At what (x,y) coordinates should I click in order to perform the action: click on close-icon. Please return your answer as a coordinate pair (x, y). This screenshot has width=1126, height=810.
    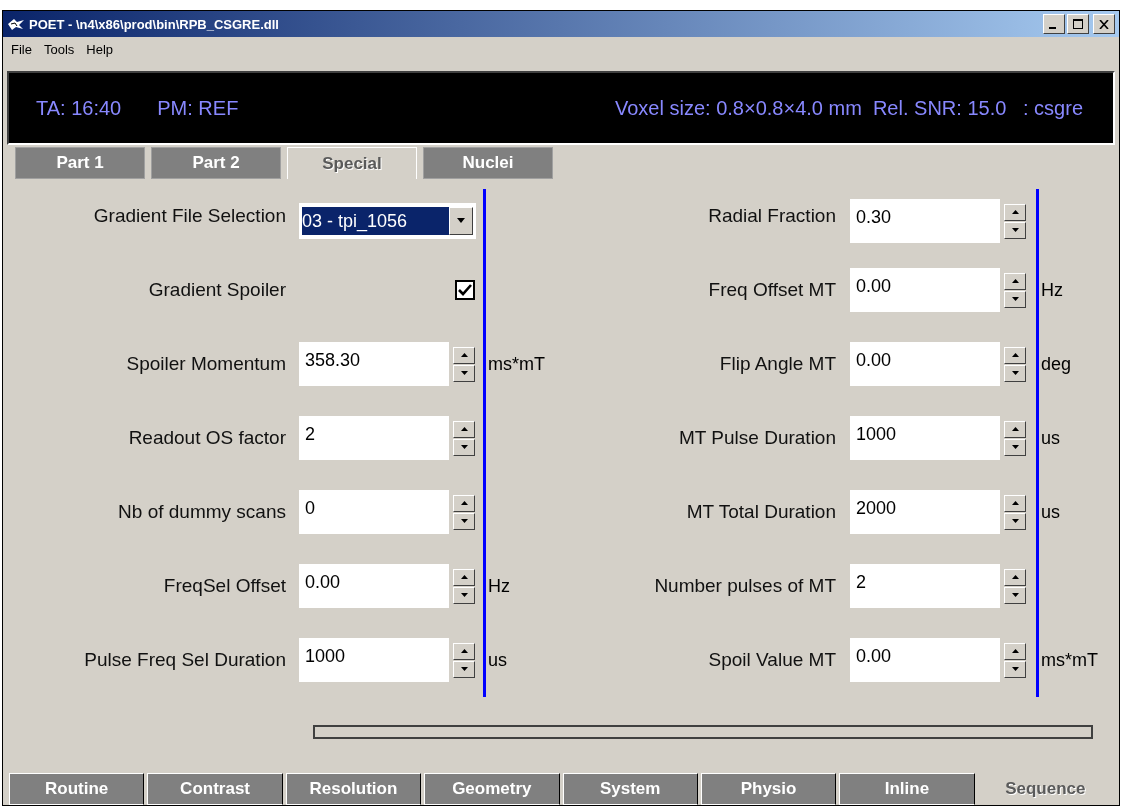
    Looking at the image, I should click on (1104, 24).